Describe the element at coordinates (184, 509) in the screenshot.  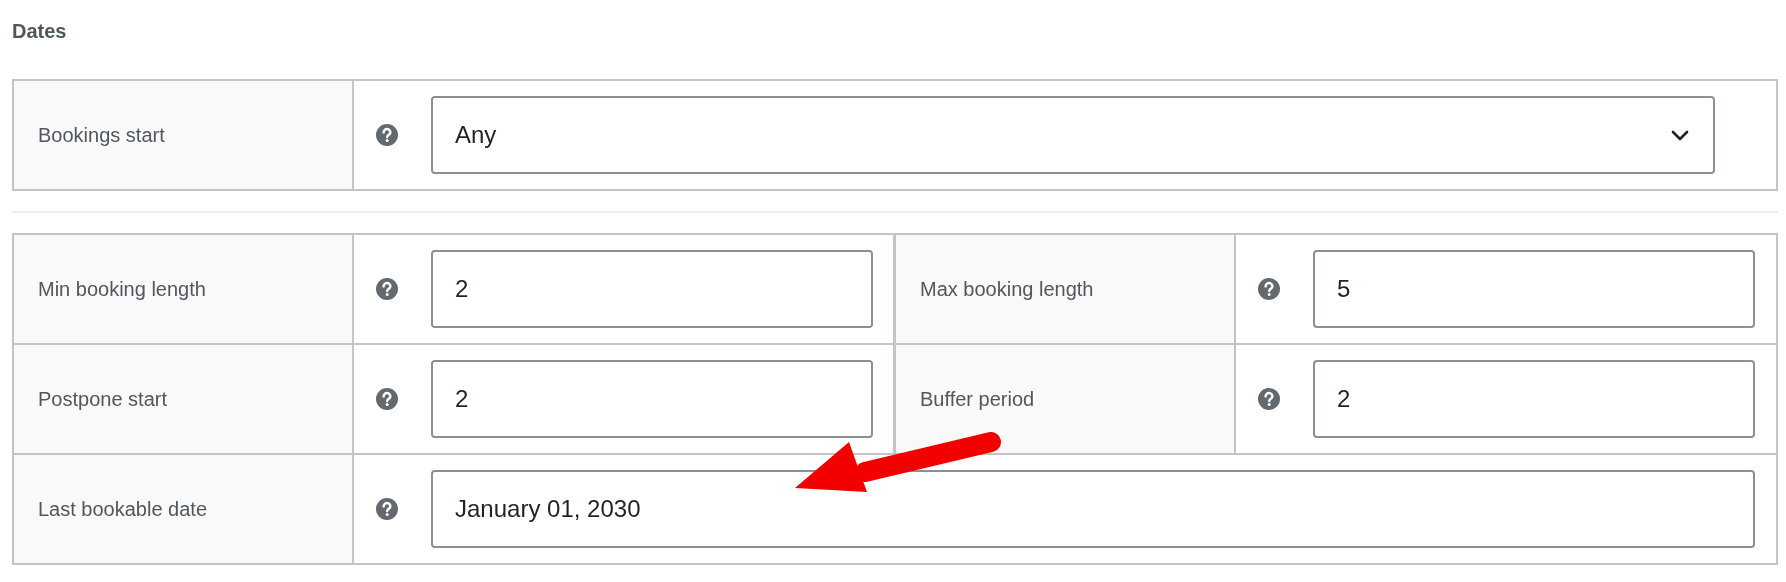
I see `field-label: Last bookable date` at that location.